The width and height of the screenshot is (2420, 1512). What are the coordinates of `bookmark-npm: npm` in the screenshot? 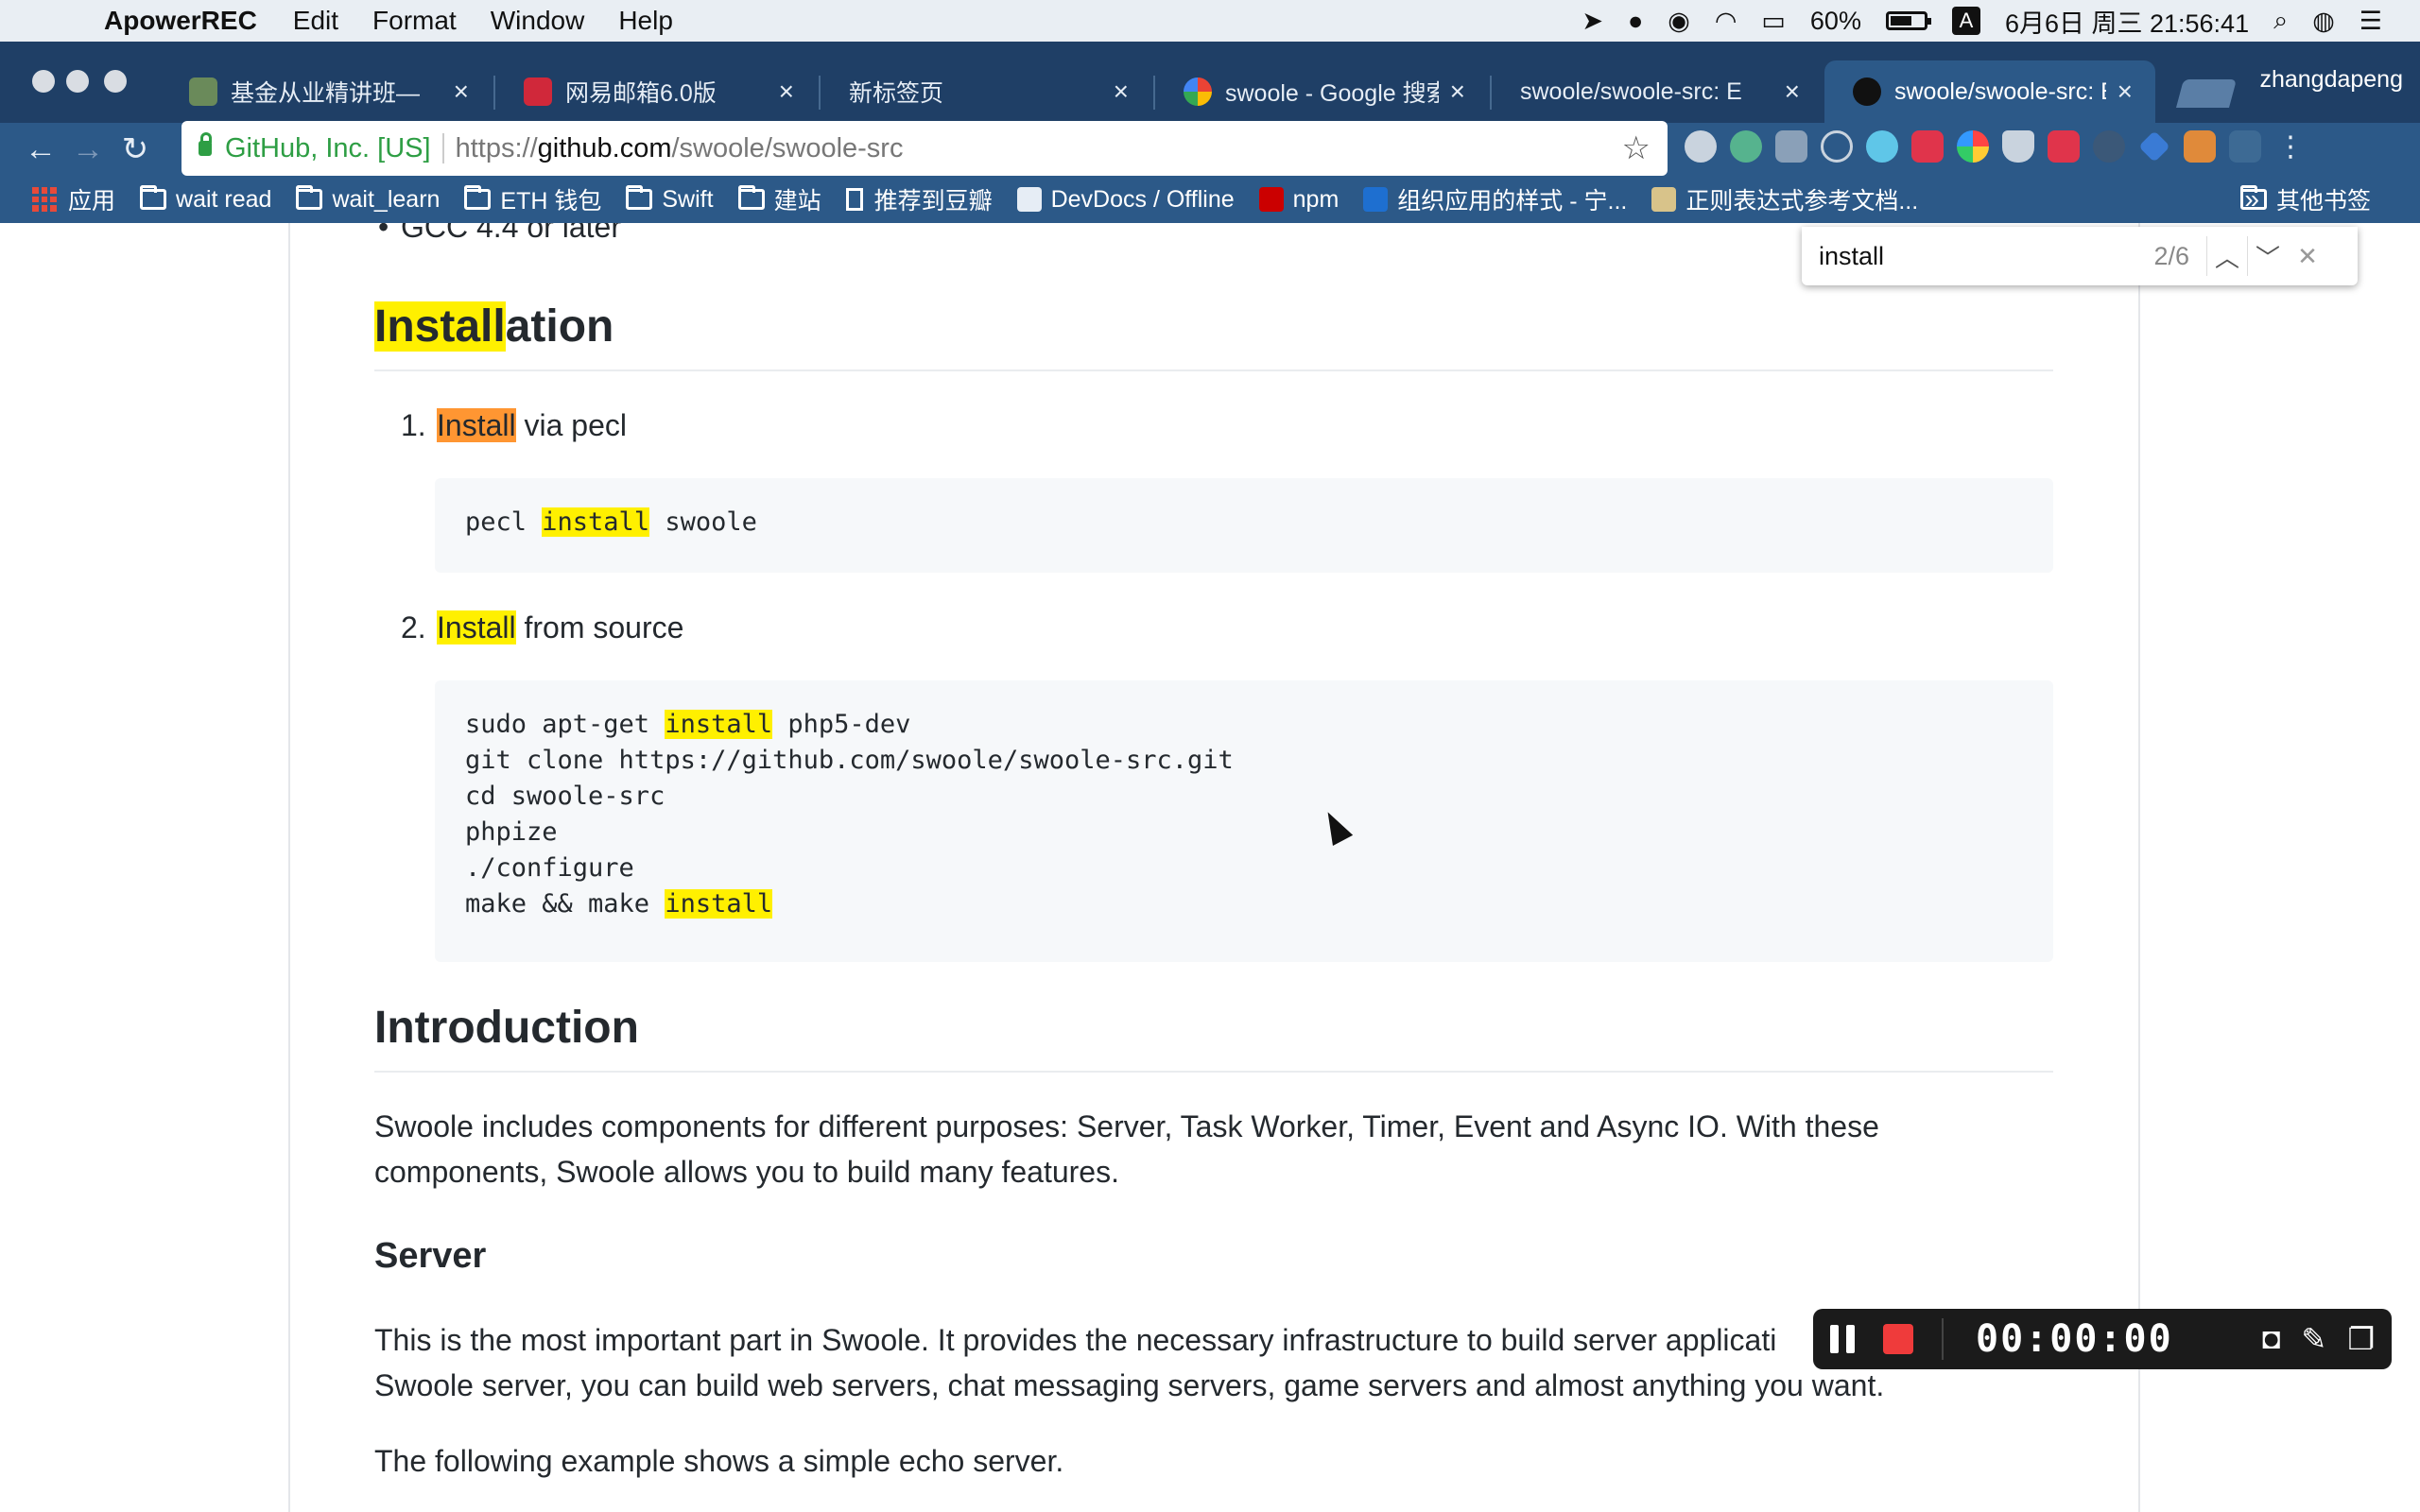 It's located at (1298, 200).